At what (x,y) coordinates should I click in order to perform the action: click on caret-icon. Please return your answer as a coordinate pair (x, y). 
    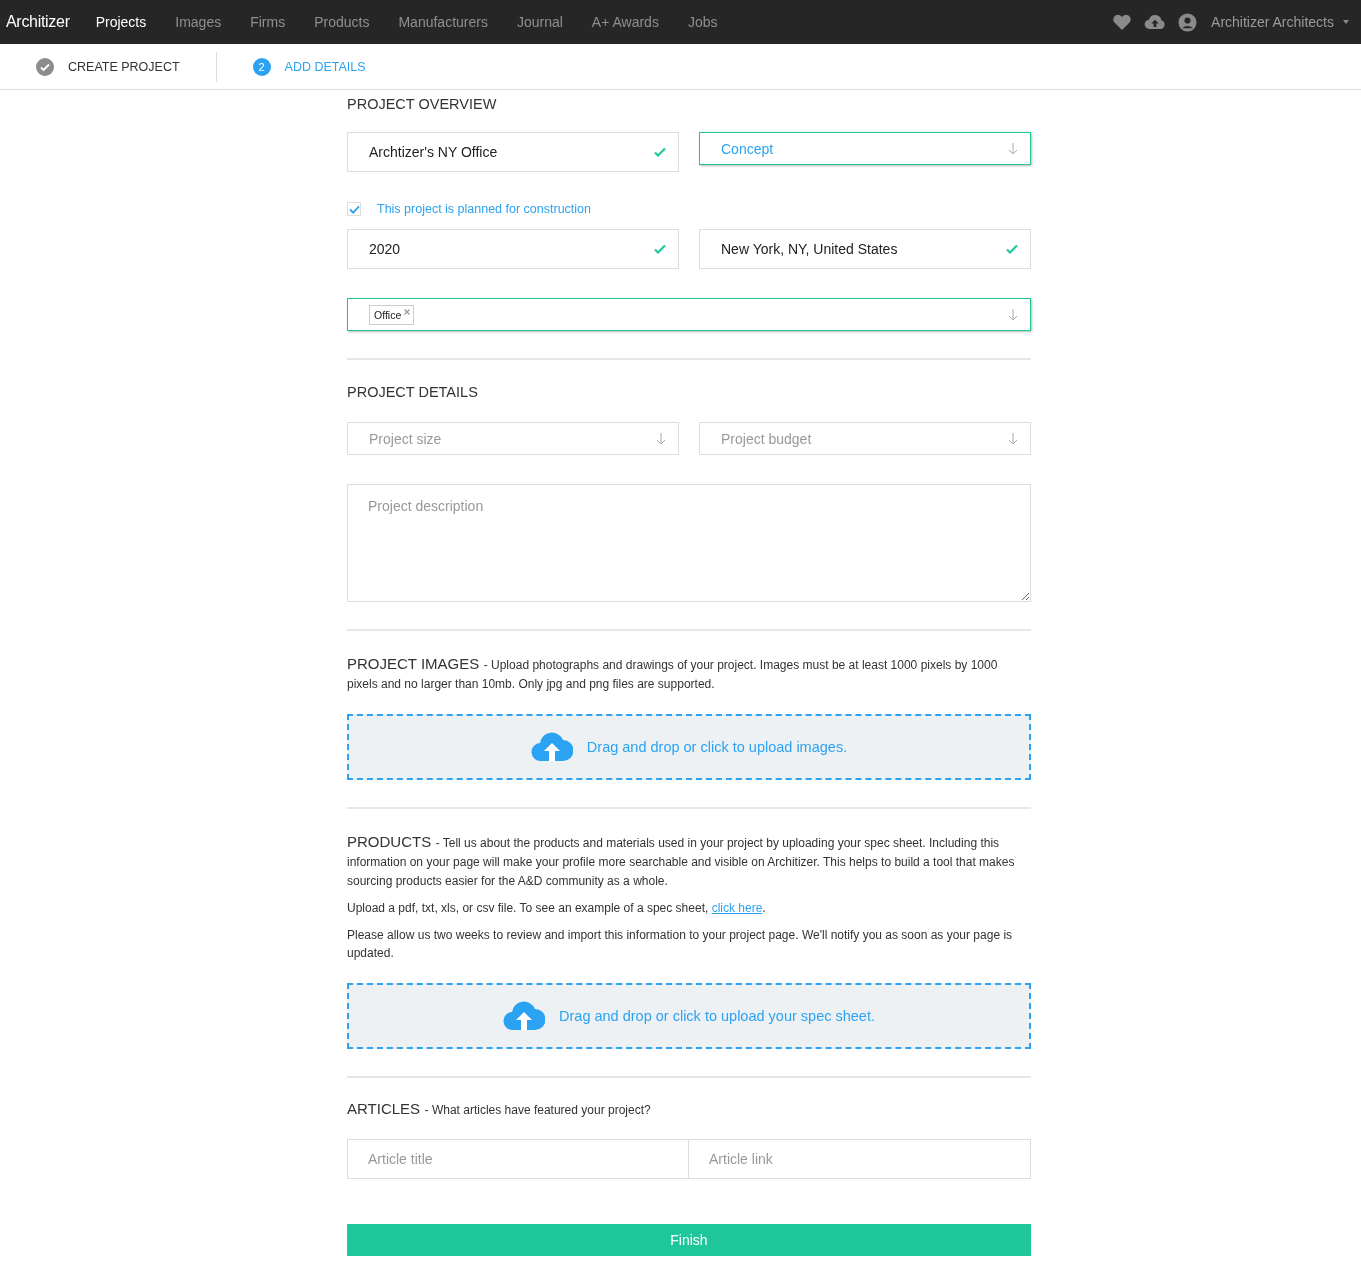
    Looking at the image, I should click on (1346, 22).